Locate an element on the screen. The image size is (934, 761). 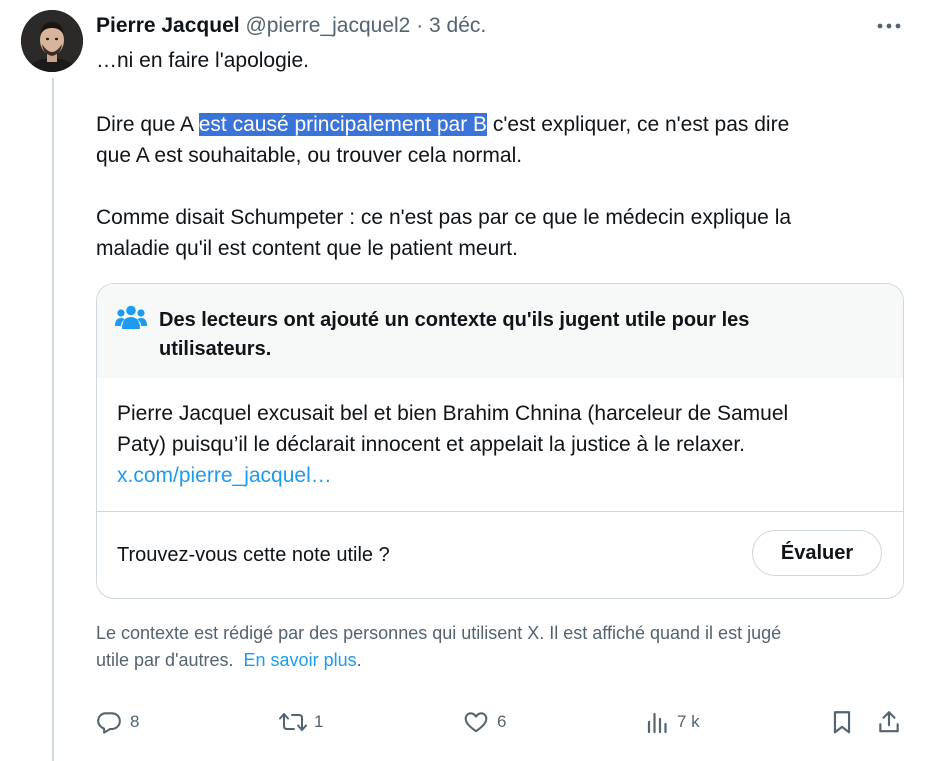
disclaimer-line-2: utile par d'autres. En savoir plus. is located at coordinates (438, 660).